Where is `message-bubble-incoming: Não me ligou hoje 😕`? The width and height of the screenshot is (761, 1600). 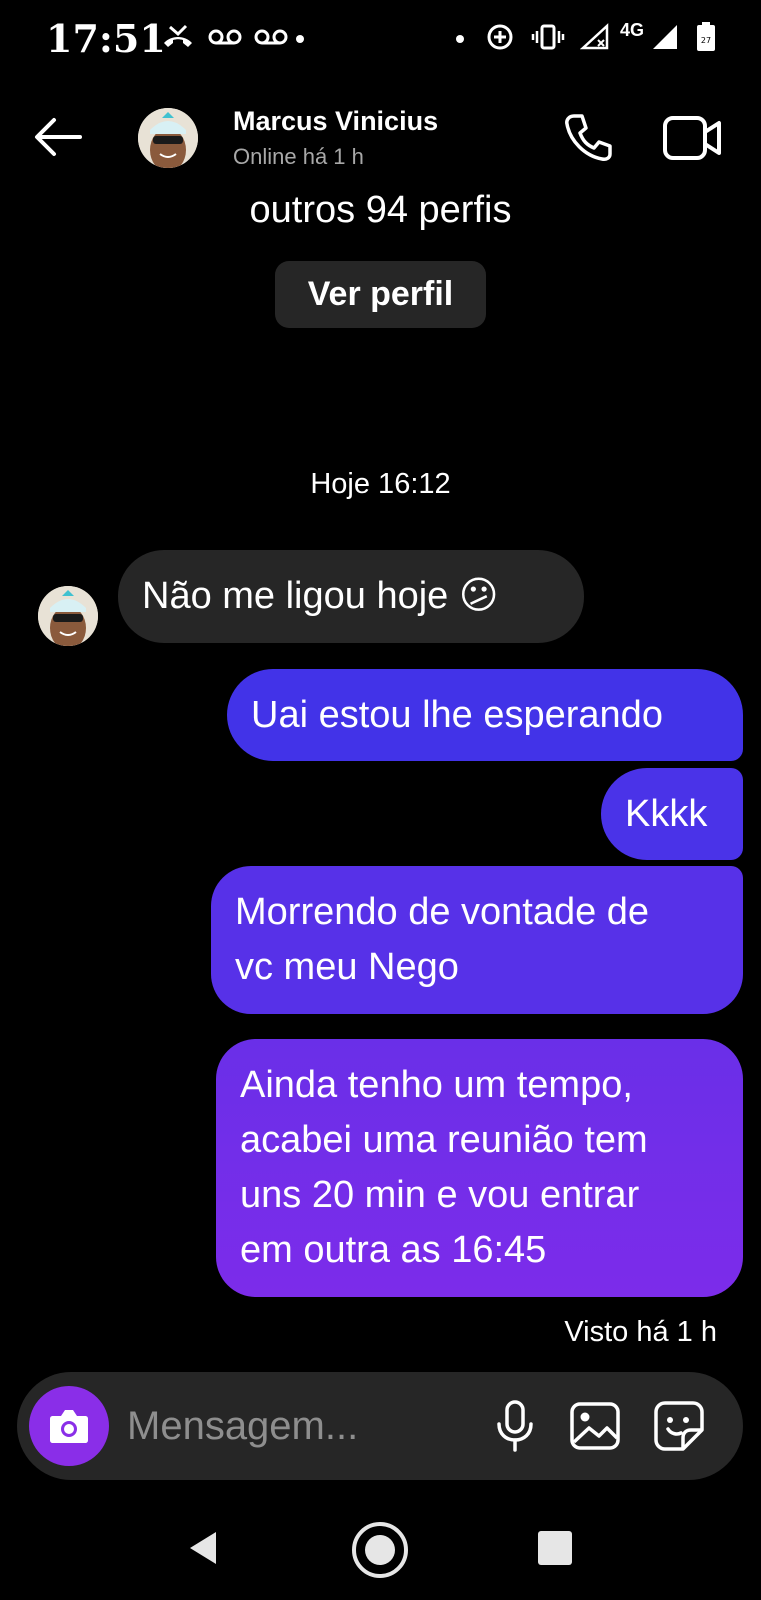
message-bubble-incoming: Não me ligou hoje 😕 is located at coordinates (351, 596).